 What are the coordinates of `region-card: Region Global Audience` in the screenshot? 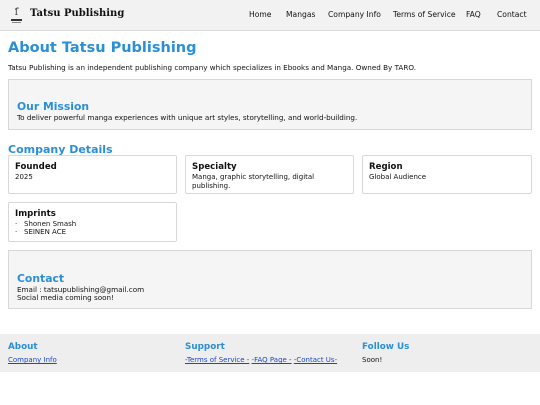 It's located at (447, 174).